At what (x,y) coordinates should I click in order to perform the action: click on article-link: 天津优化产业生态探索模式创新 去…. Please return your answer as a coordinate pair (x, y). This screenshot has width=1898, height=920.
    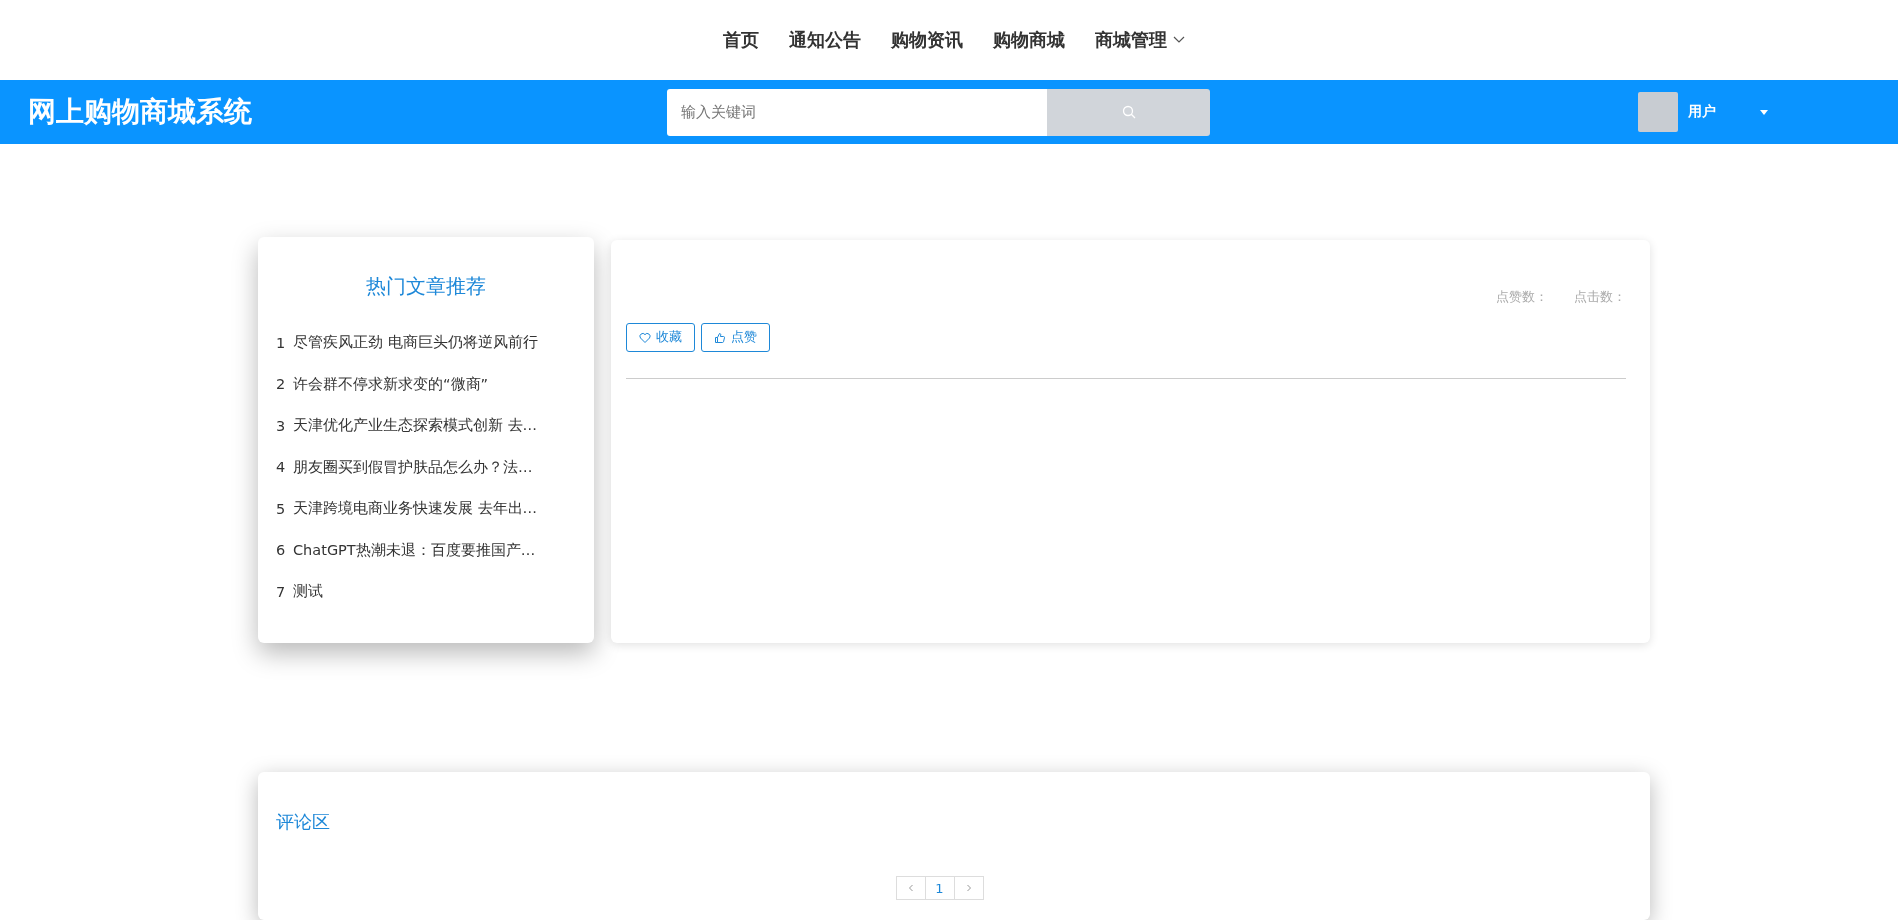
    Looking at the image, I should click on (415, 426).